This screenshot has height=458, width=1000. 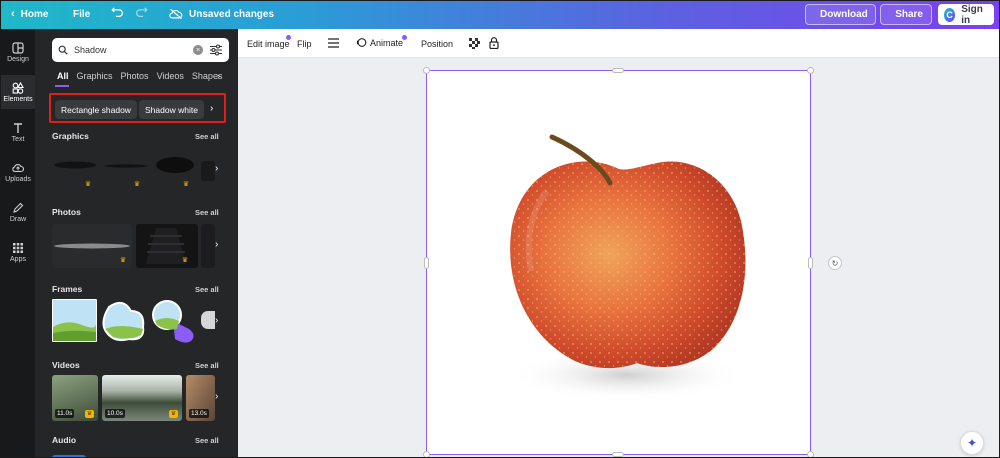 I want to click on position-button: Position, so click(x=437, y=44).